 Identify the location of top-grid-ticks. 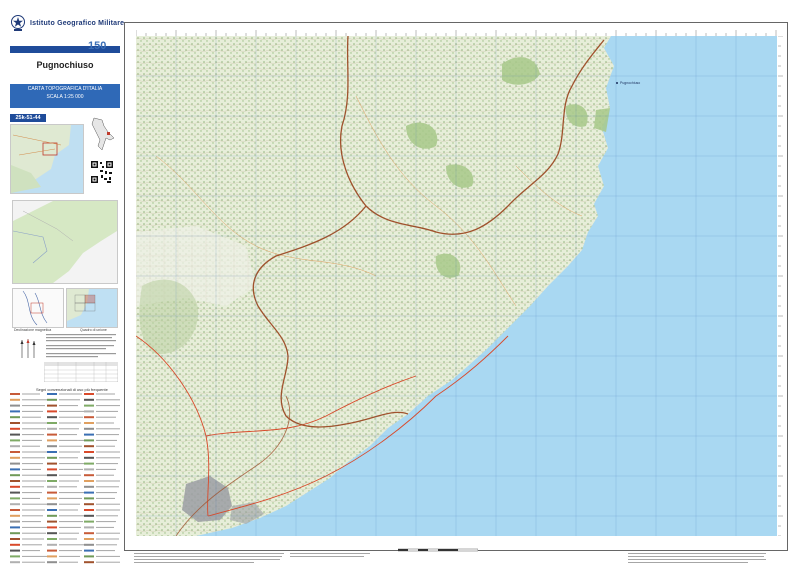
(456, 33).